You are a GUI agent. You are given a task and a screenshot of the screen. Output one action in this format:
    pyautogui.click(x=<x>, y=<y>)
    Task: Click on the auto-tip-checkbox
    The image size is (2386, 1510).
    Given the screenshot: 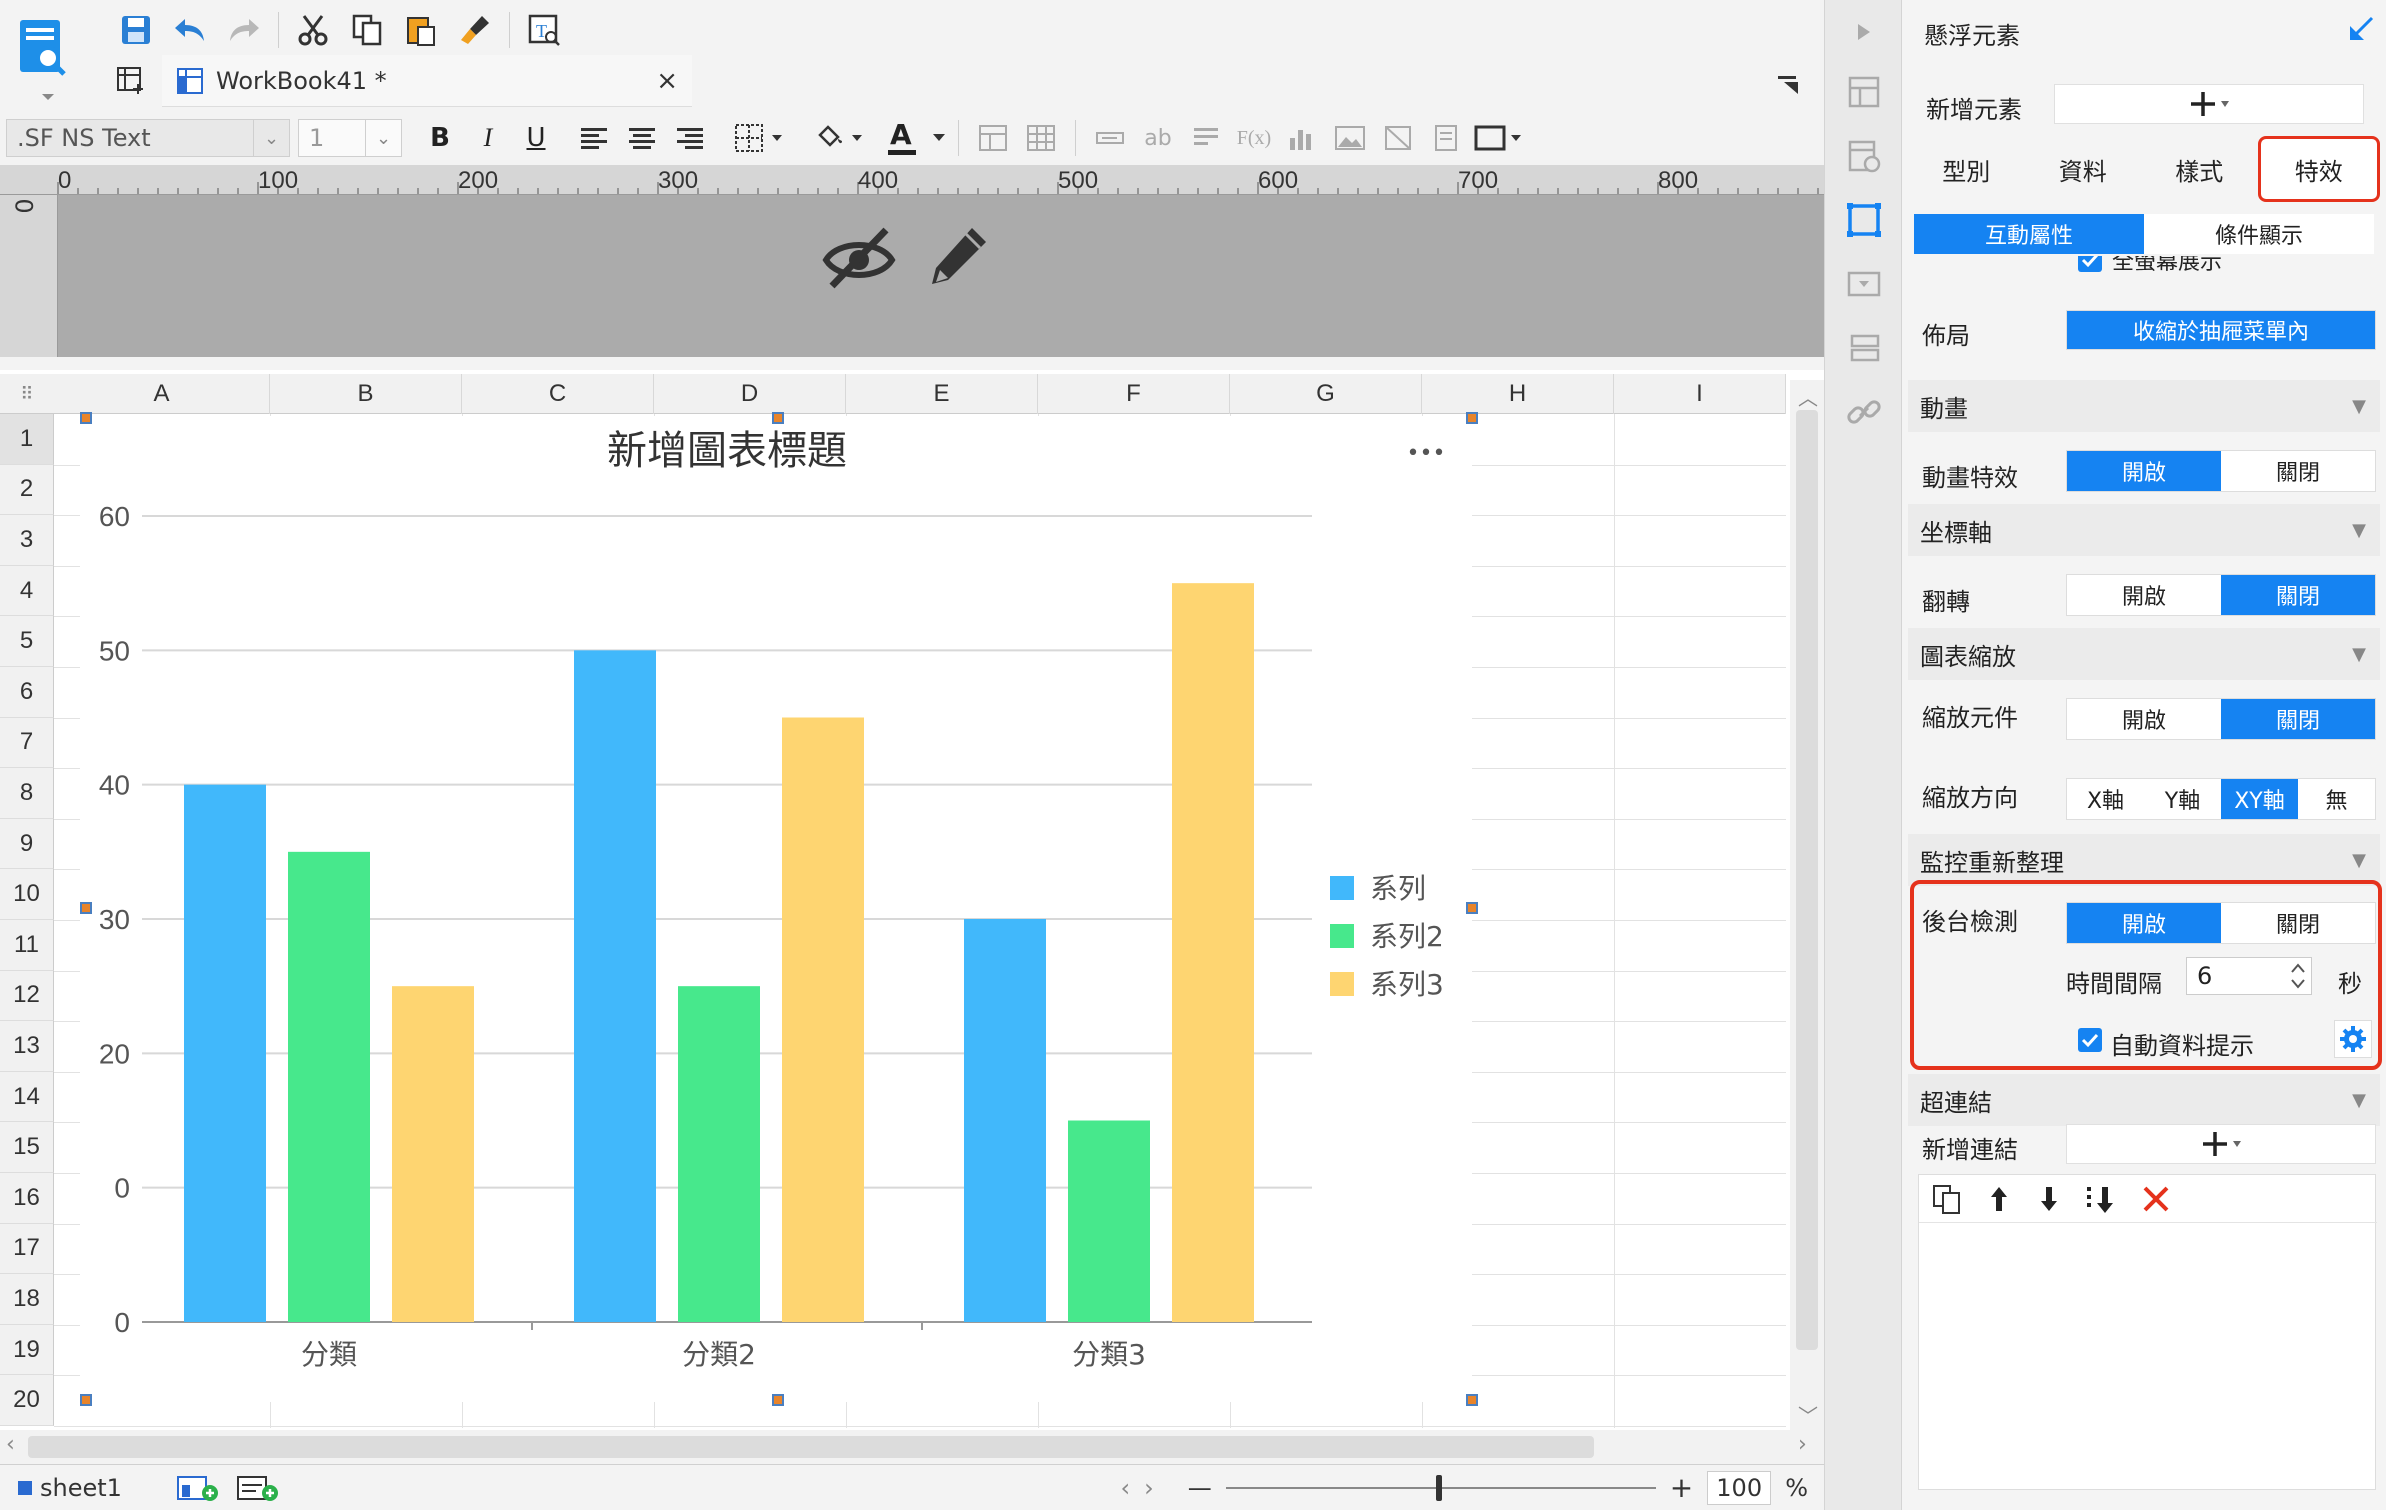 What is the action you would take?
    pyautogui.click(x=2090, y=1040)
    